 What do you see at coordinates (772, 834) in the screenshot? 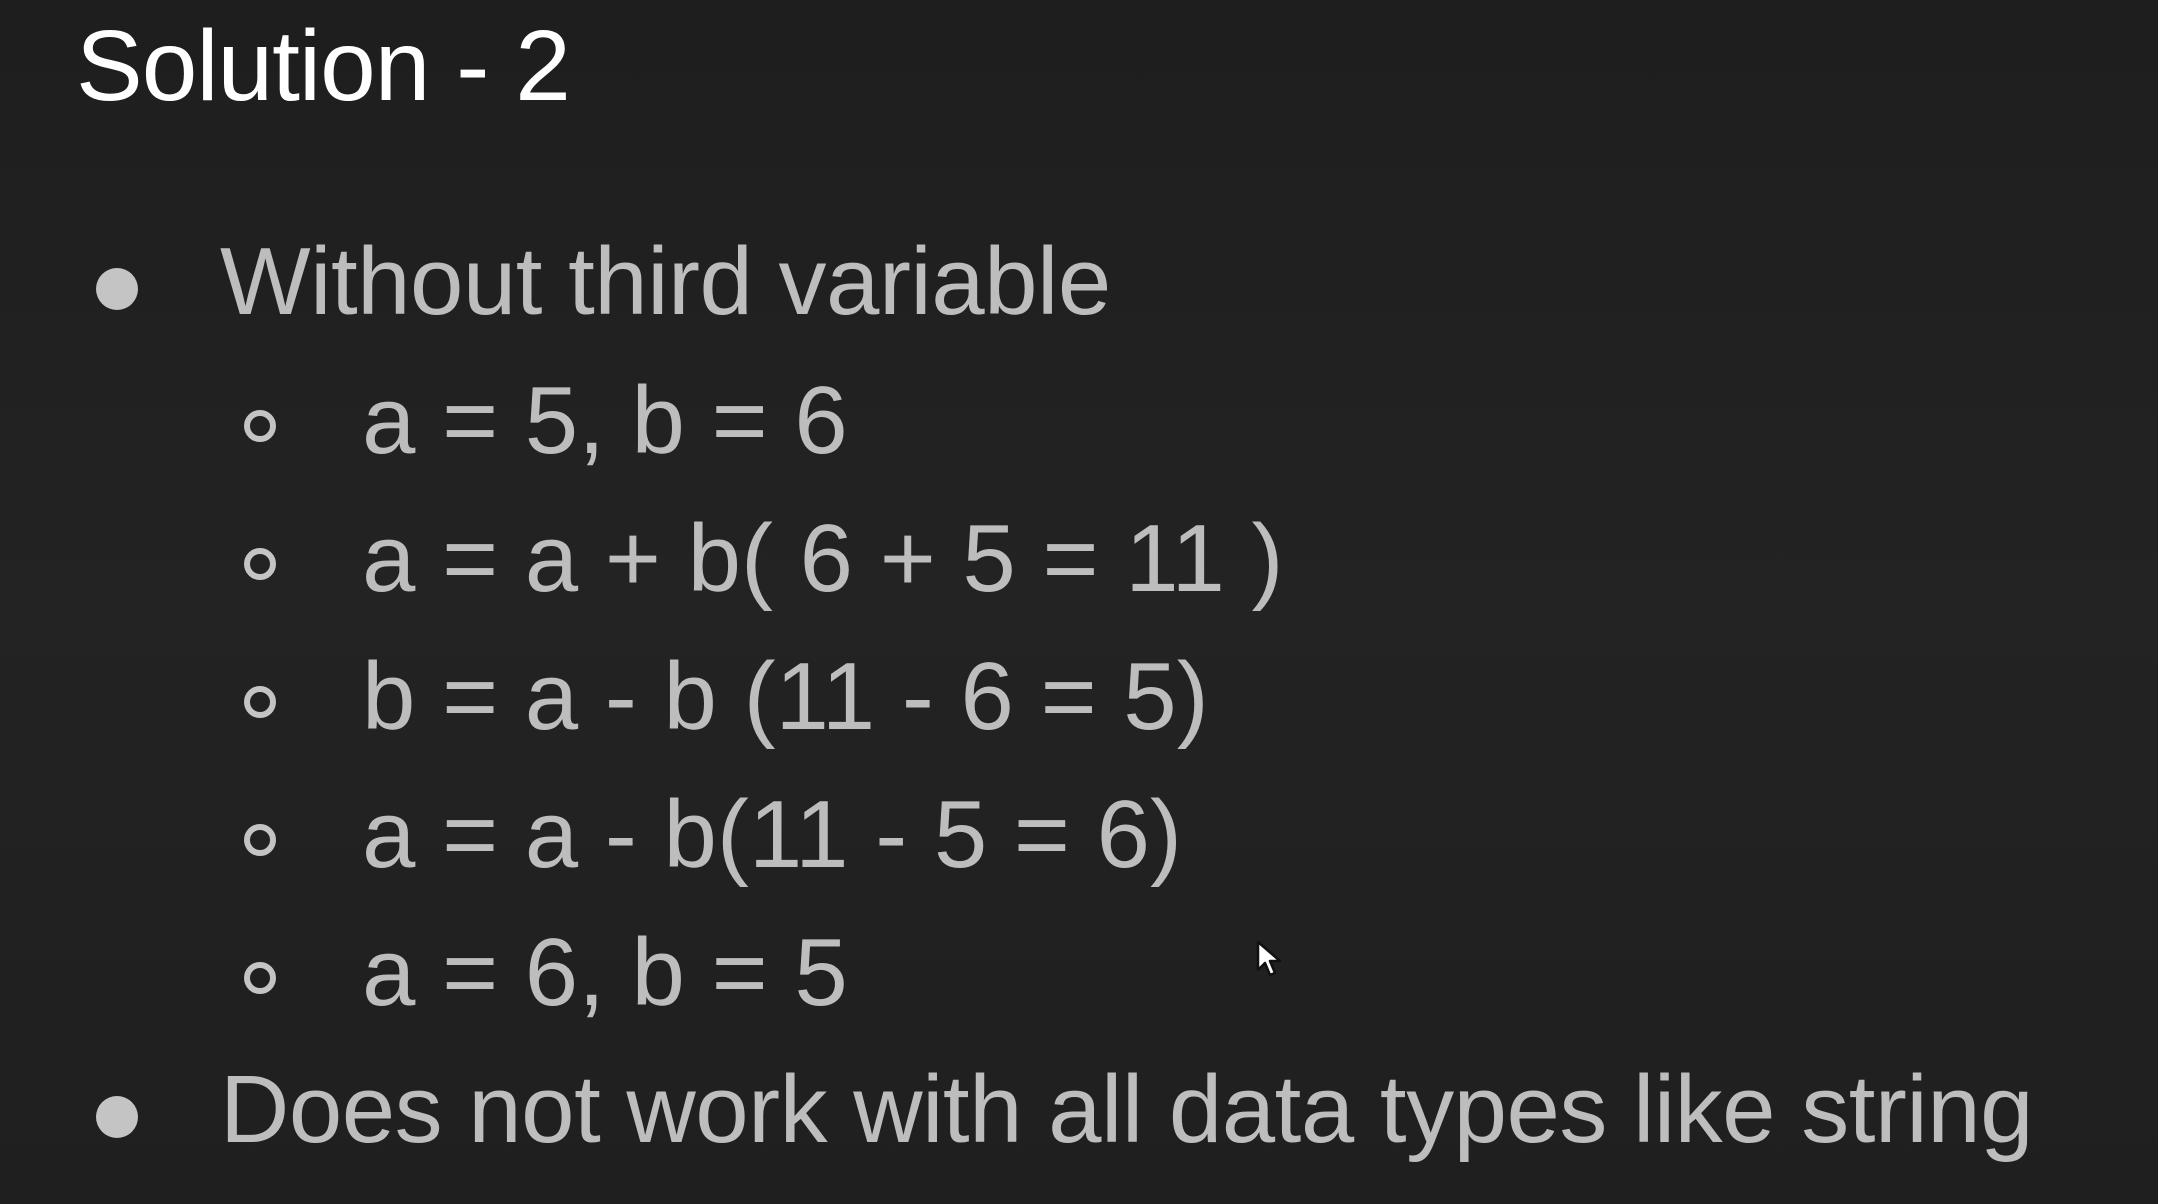
I see `sub-item-a-step: a = a - b(11 - 5 = 6)` at bounding box center [772, 834].